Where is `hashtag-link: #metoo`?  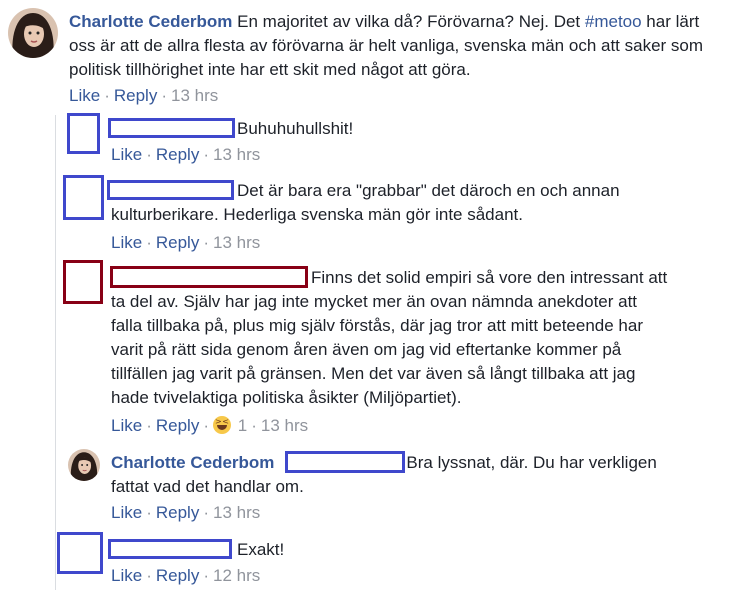 hashtag-link: #metoo is located at coordinates (613, 21).